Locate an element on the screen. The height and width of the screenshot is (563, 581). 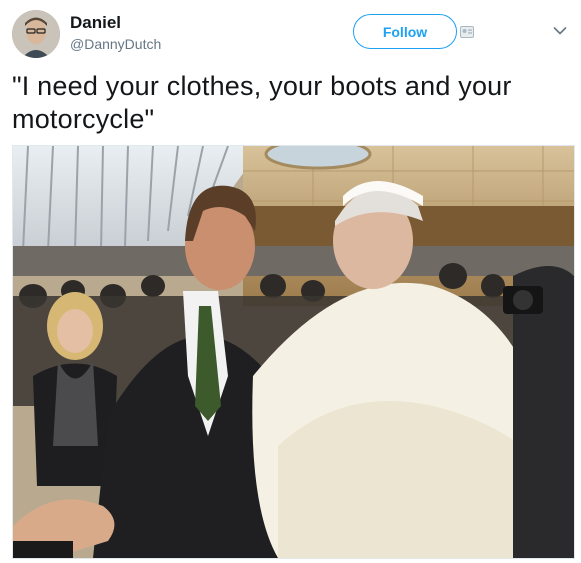
avatar-image is located at coordinates (36, 34).